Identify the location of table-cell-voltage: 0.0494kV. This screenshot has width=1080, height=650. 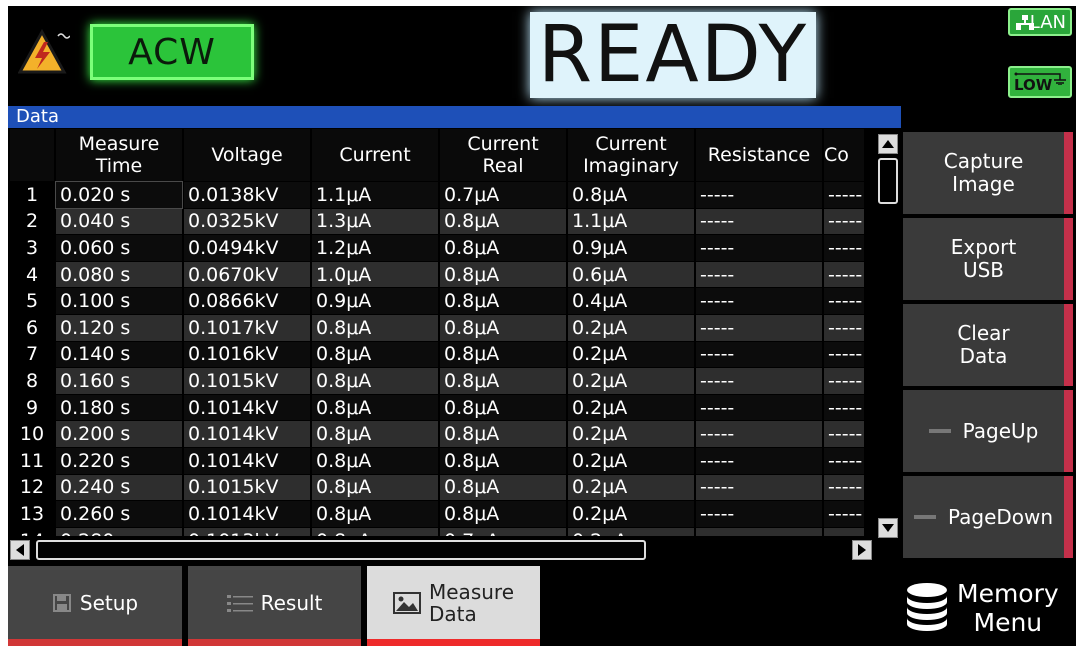
(247, 248).